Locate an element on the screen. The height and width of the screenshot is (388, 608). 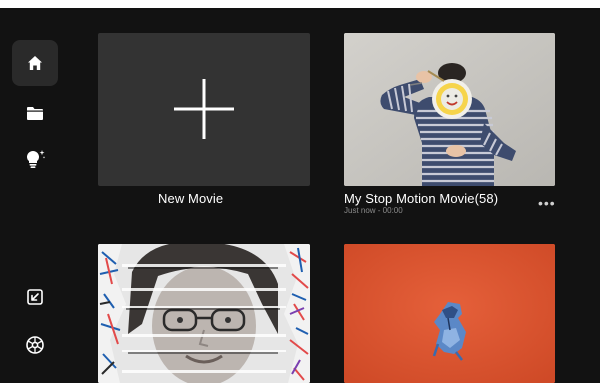
home-icon is located at coordinates (35, 63).